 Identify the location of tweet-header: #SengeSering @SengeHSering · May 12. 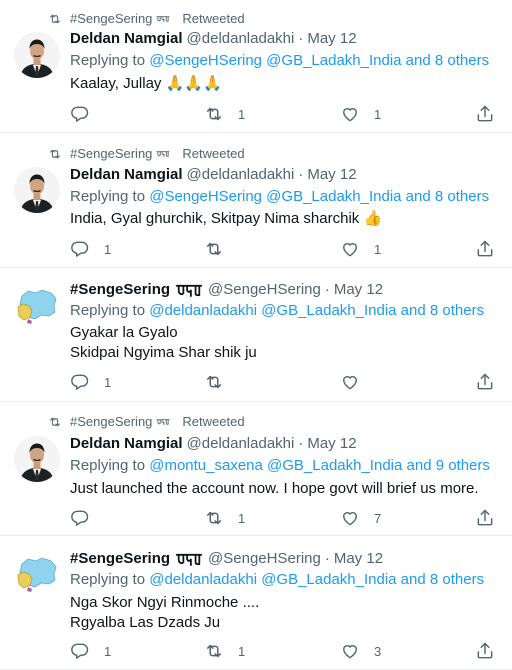
(226, 289).